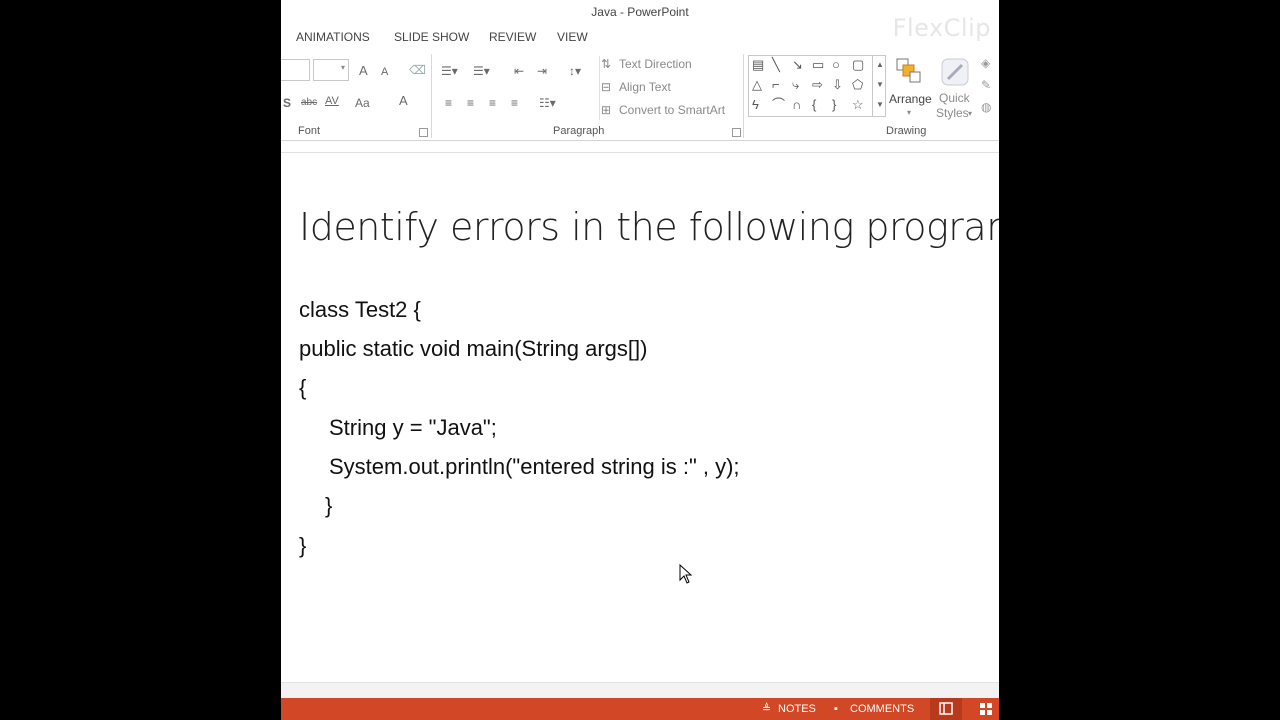 Image resolution: width=1280 pixels, height=720 pixels. What do you see at coordinates (331, 70) in the screenshot?
I see `font-size-box: ▾` at bounding box center [331, 70].